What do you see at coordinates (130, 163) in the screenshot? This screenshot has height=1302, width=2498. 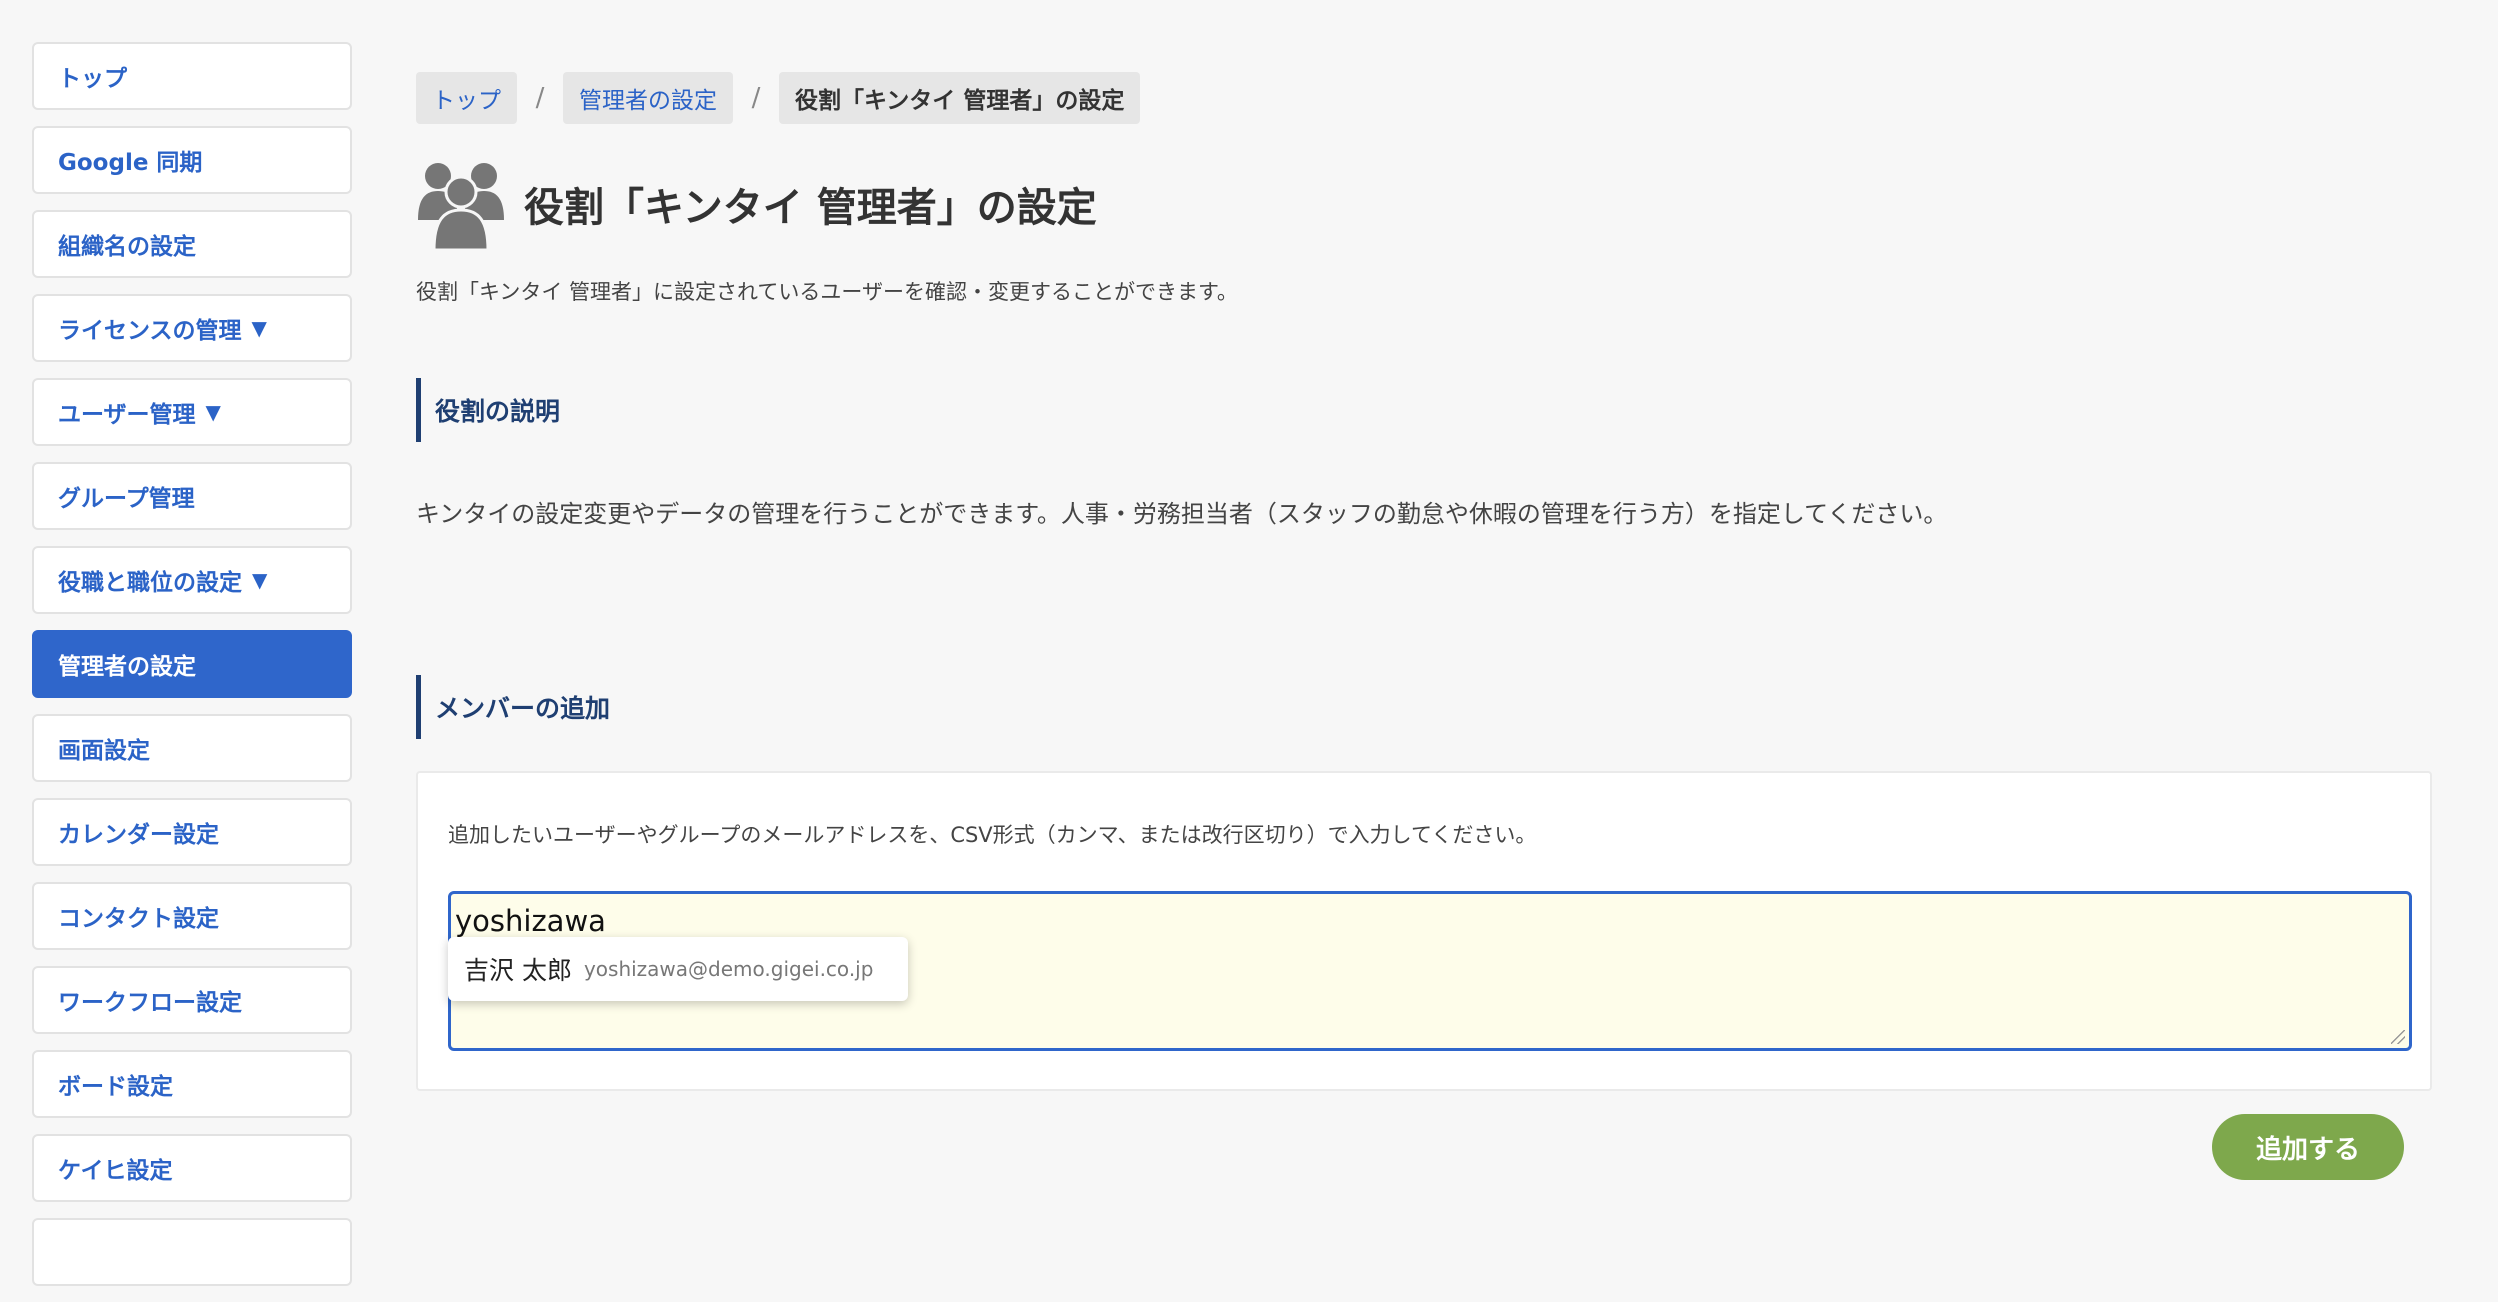 I see `sidebar-item-label: Google 同期` at bounding box center [130, 163].